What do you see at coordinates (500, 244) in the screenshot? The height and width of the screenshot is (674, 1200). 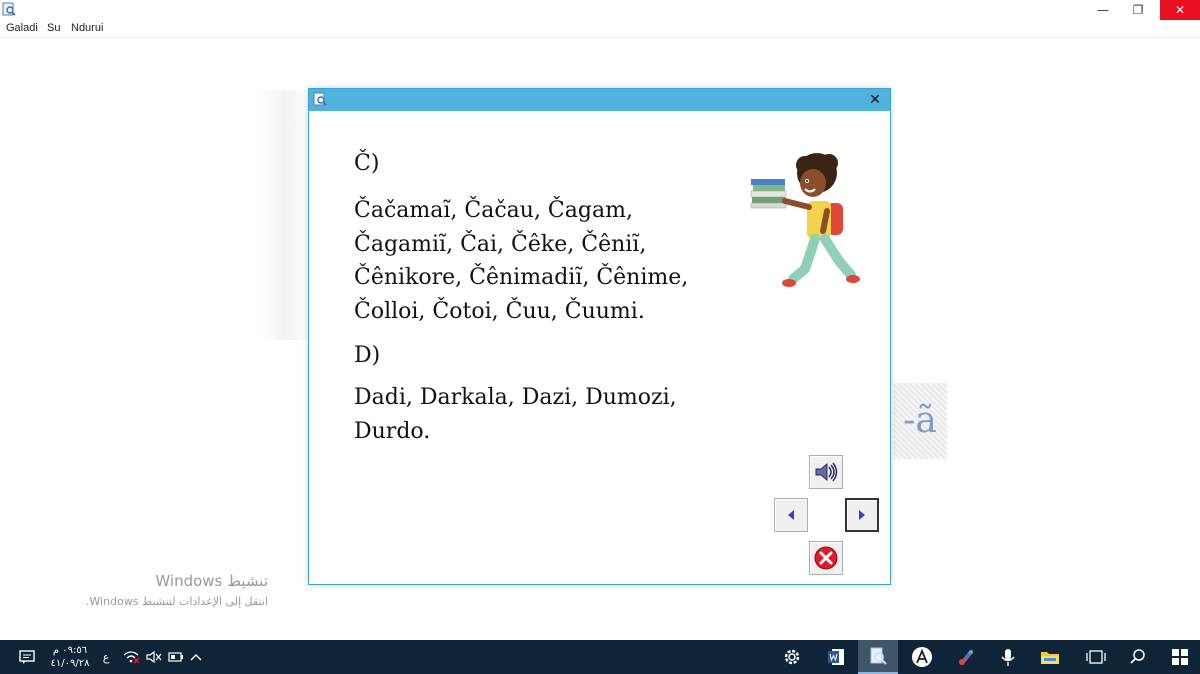 I see `word-line: Čagamiĩ, Čai, Čêke, Čêniĩ,` at bounding box center [500, 244].